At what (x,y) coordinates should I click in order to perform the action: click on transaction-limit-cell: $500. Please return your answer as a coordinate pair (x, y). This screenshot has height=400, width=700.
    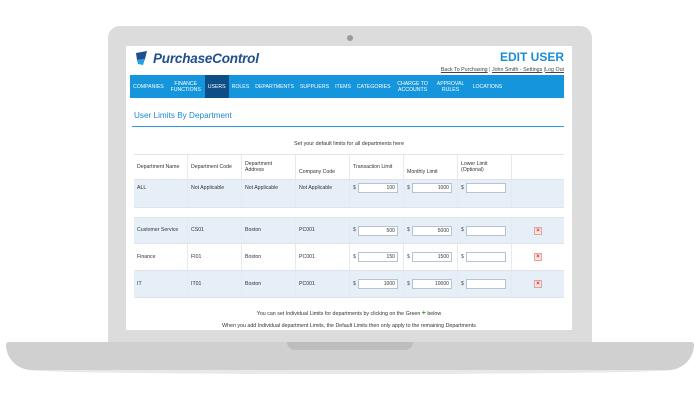
    Looking at the image, I should click on (377, 230).